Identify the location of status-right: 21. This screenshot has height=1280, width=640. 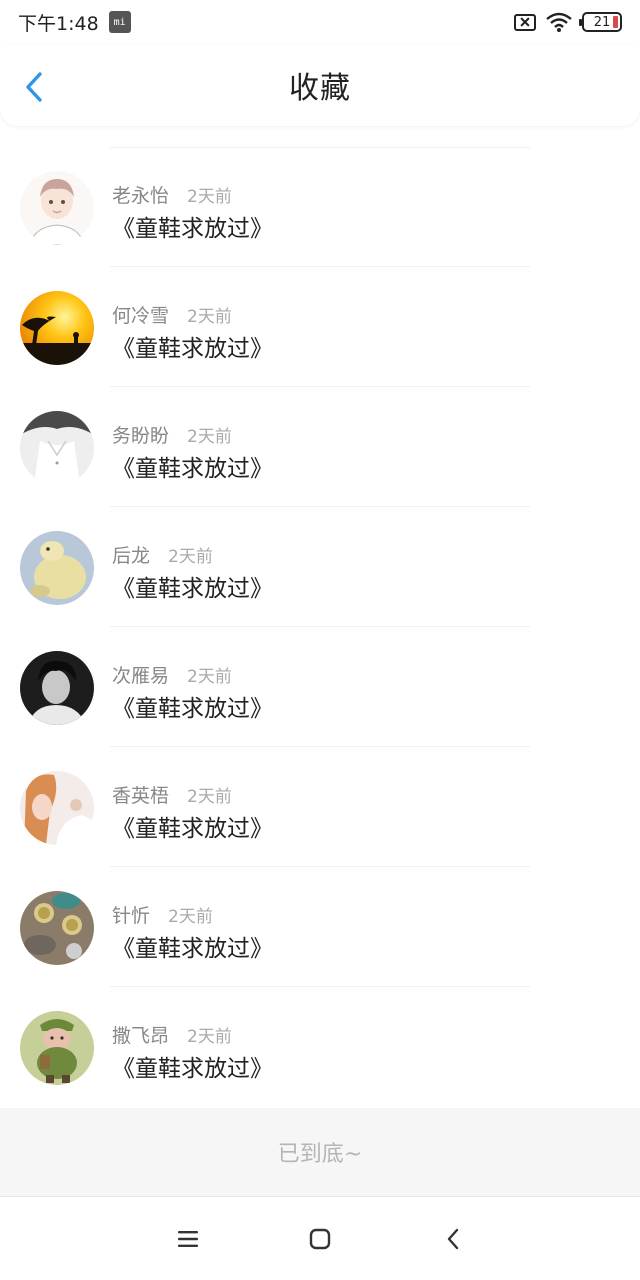
(568, 22).